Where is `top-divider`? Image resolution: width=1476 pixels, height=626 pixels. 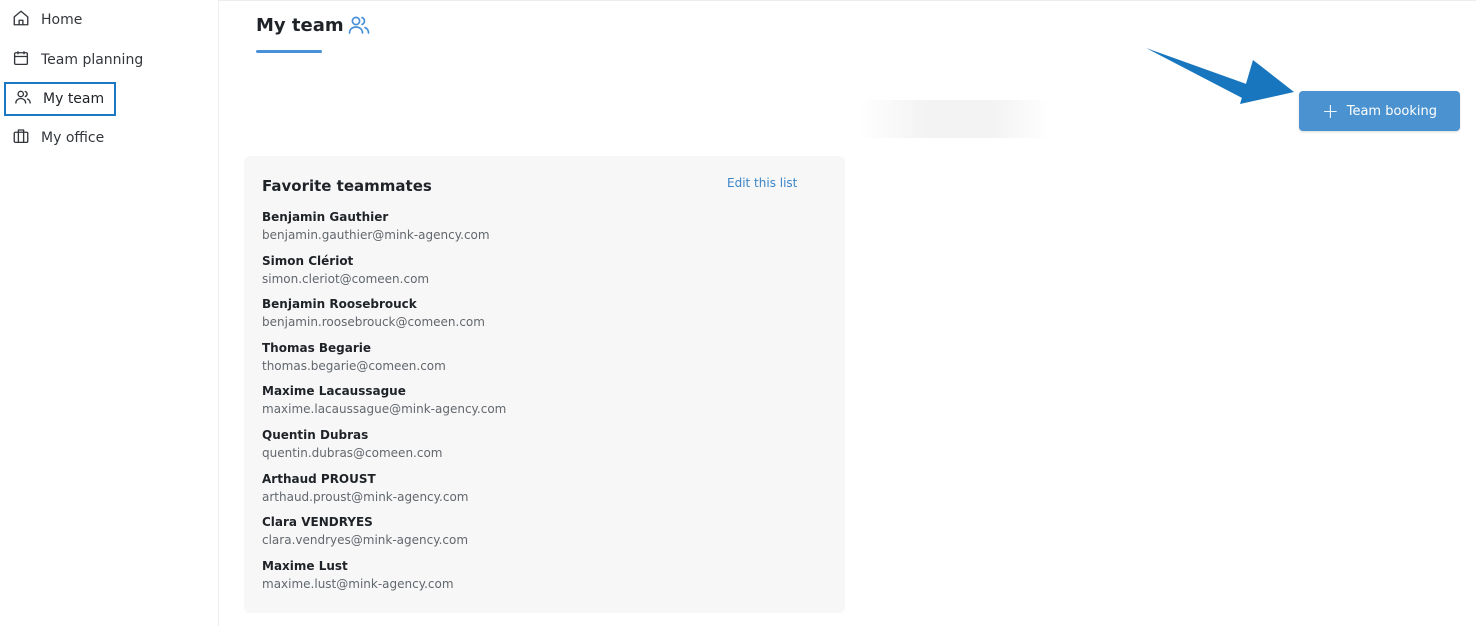
top-divider is located at coordinates (847, 0).